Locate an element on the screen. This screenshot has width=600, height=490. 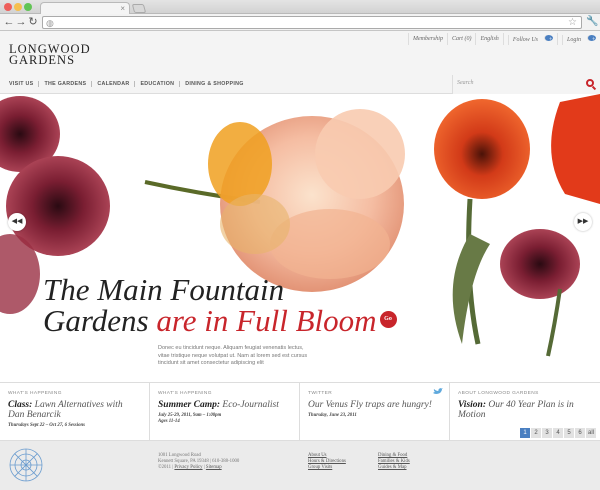
news-title-rest: Our Venus Fly traps are hungry! is located at coordinates (370, 405).